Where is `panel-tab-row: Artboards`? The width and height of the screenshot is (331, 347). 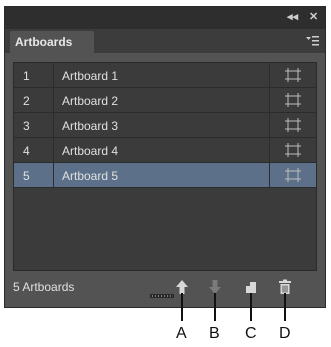 panel-tab-row: Artboards is located at coordinates (165, 41).